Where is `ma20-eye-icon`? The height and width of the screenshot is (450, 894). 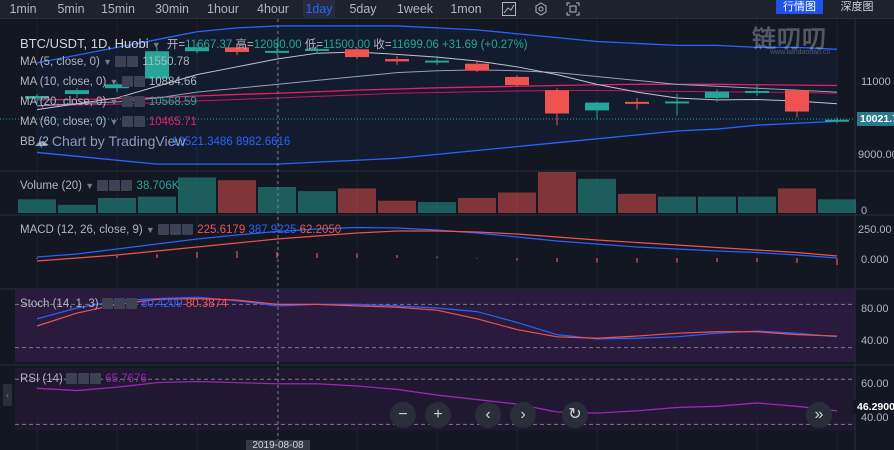
ma20-eye-icon is located at coordinates (127, 102).